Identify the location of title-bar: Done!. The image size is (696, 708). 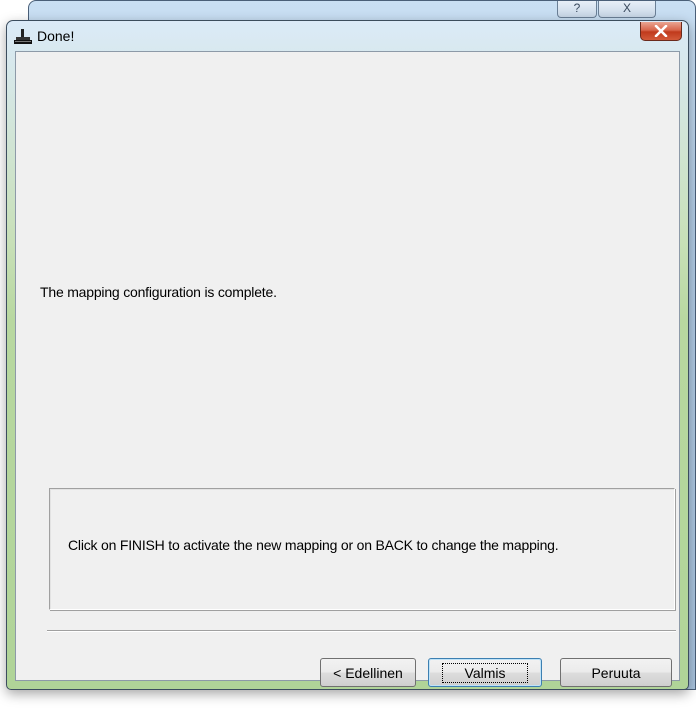
(347, 36).